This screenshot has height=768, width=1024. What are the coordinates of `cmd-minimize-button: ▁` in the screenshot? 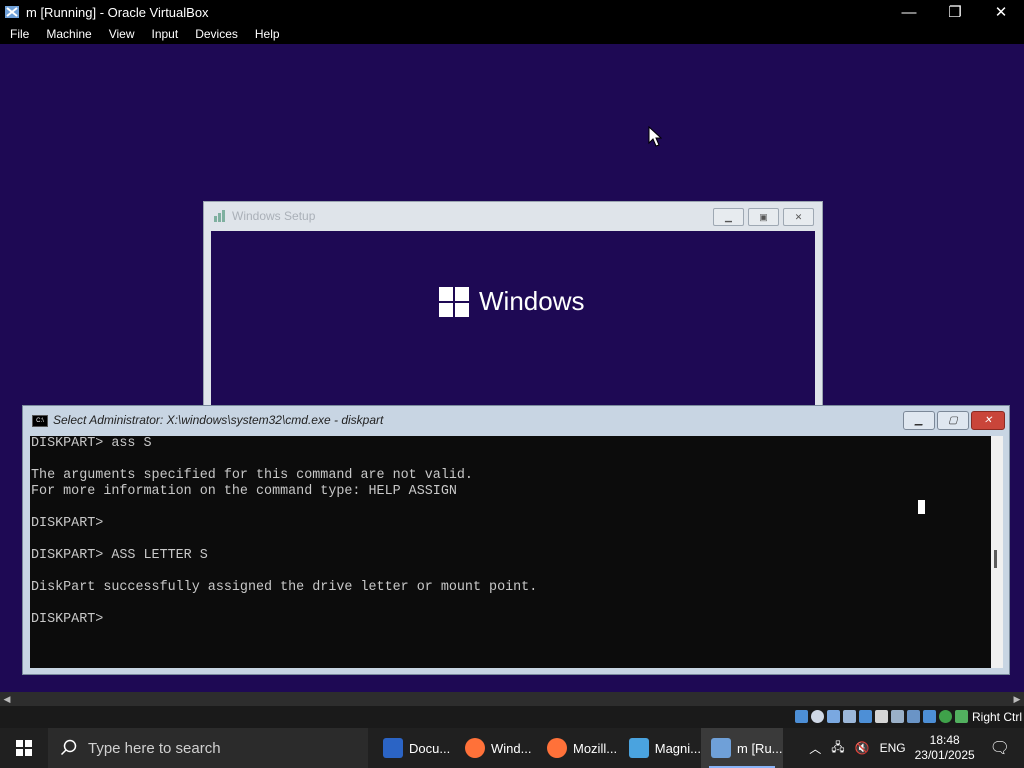 It's located at (919, 420).